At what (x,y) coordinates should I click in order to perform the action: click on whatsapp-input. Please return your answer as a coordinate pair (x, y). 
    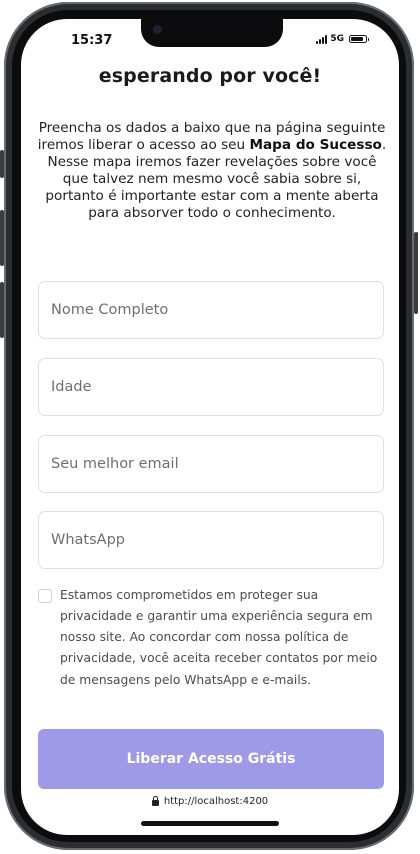
    Looking at the image, I should click on (211, 540).